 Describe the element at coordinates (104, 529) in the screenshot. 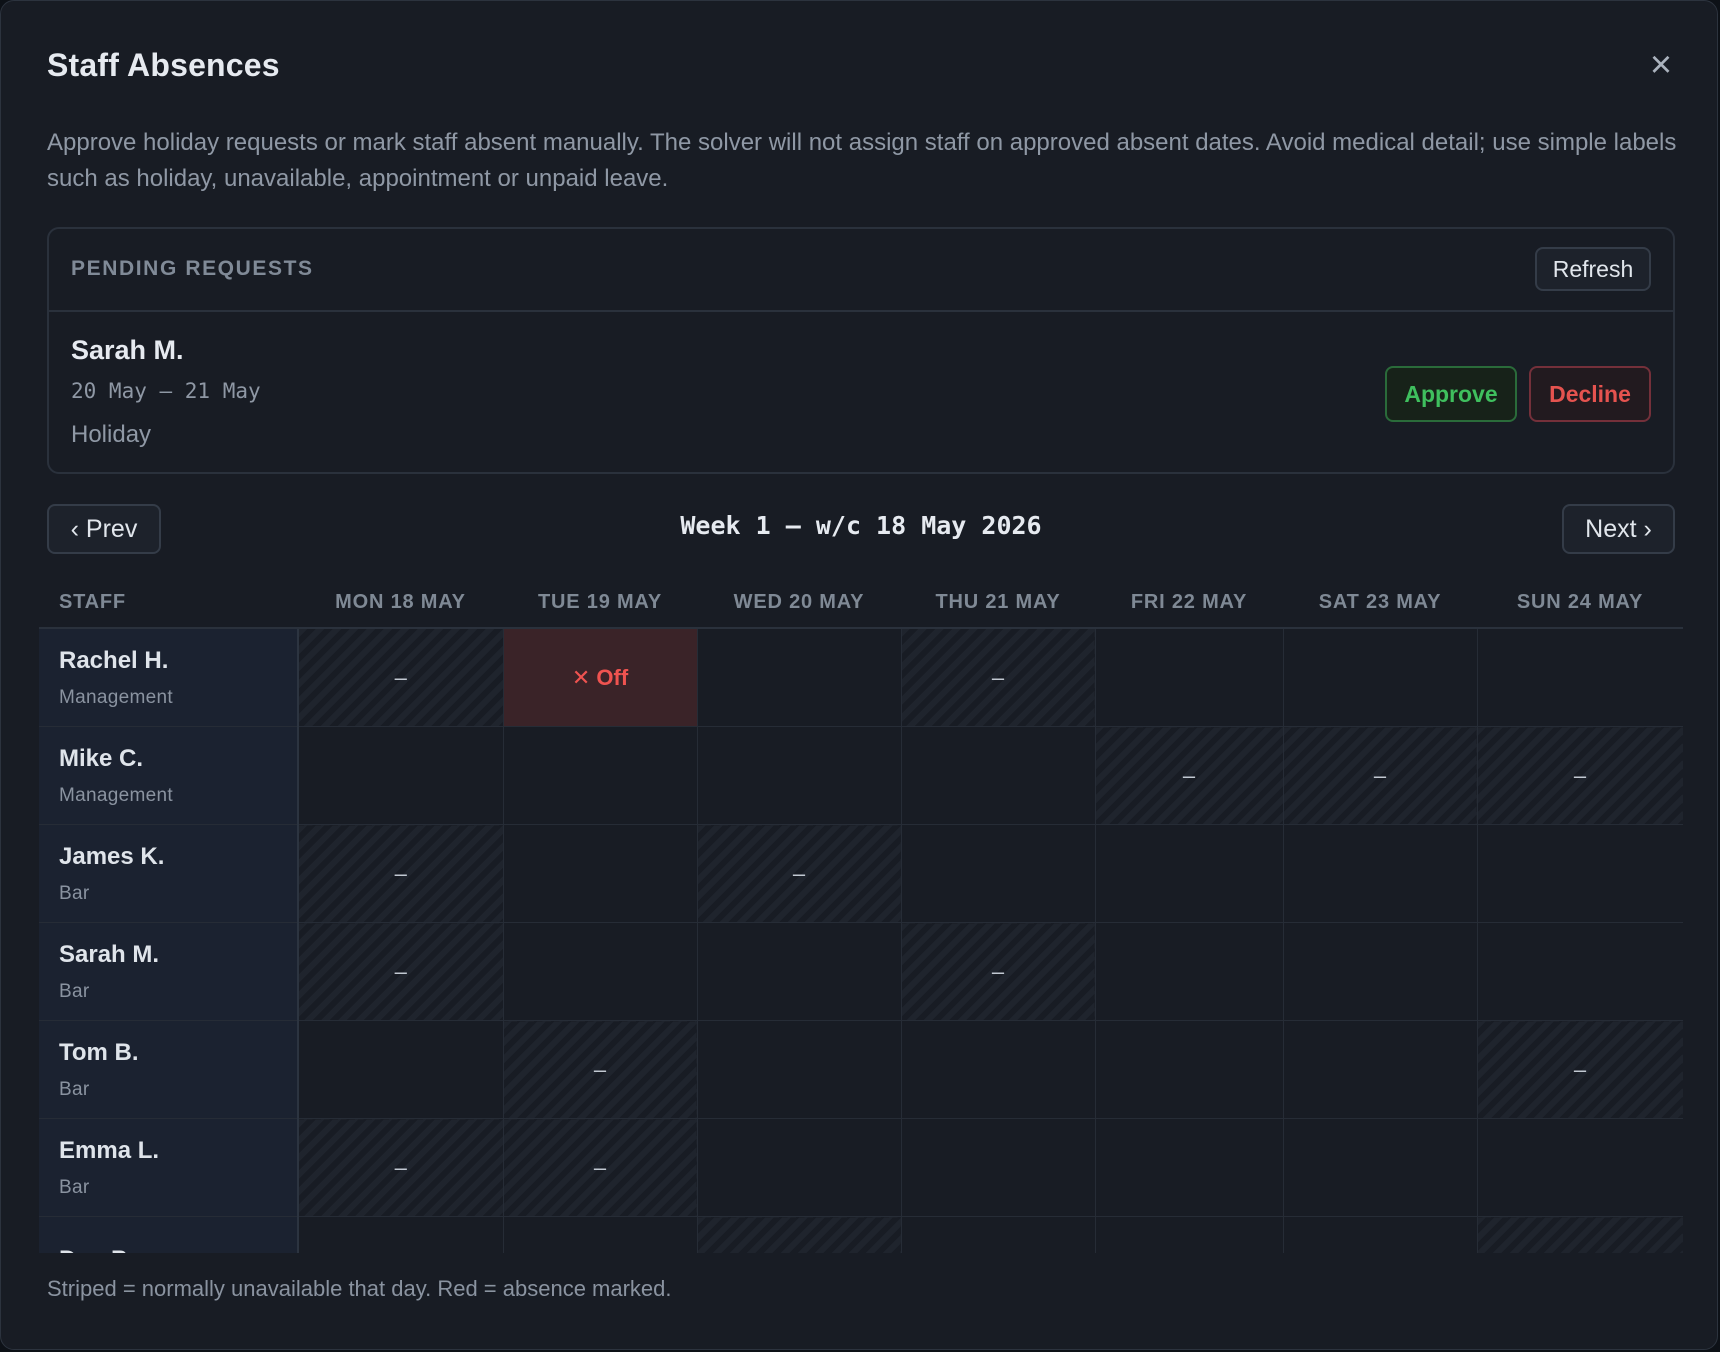

I see `prev-week-button: ‹ Prev` at that location.